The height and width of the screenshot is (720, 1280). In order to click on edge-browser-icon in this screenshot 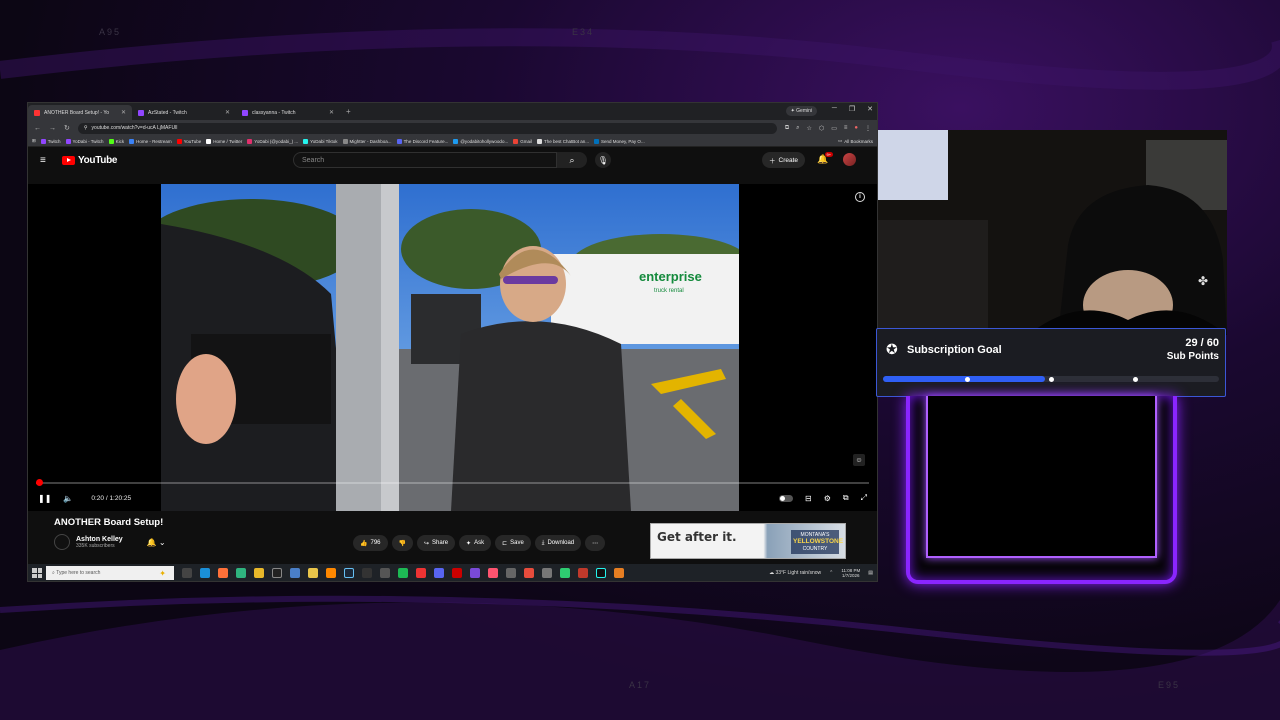, I will do `click(241, 573)`.